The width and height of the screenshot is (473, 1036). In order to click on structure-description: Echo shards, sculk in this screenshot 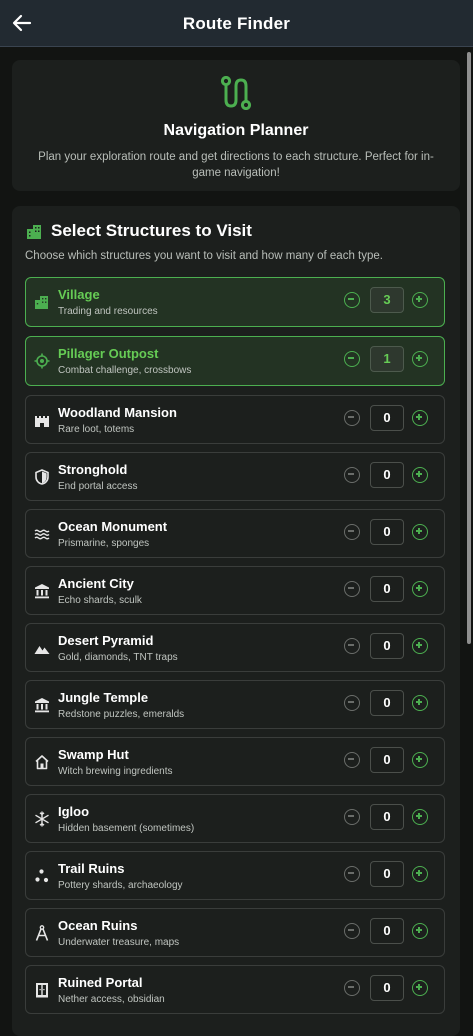, I will do `click(100, 600)`.